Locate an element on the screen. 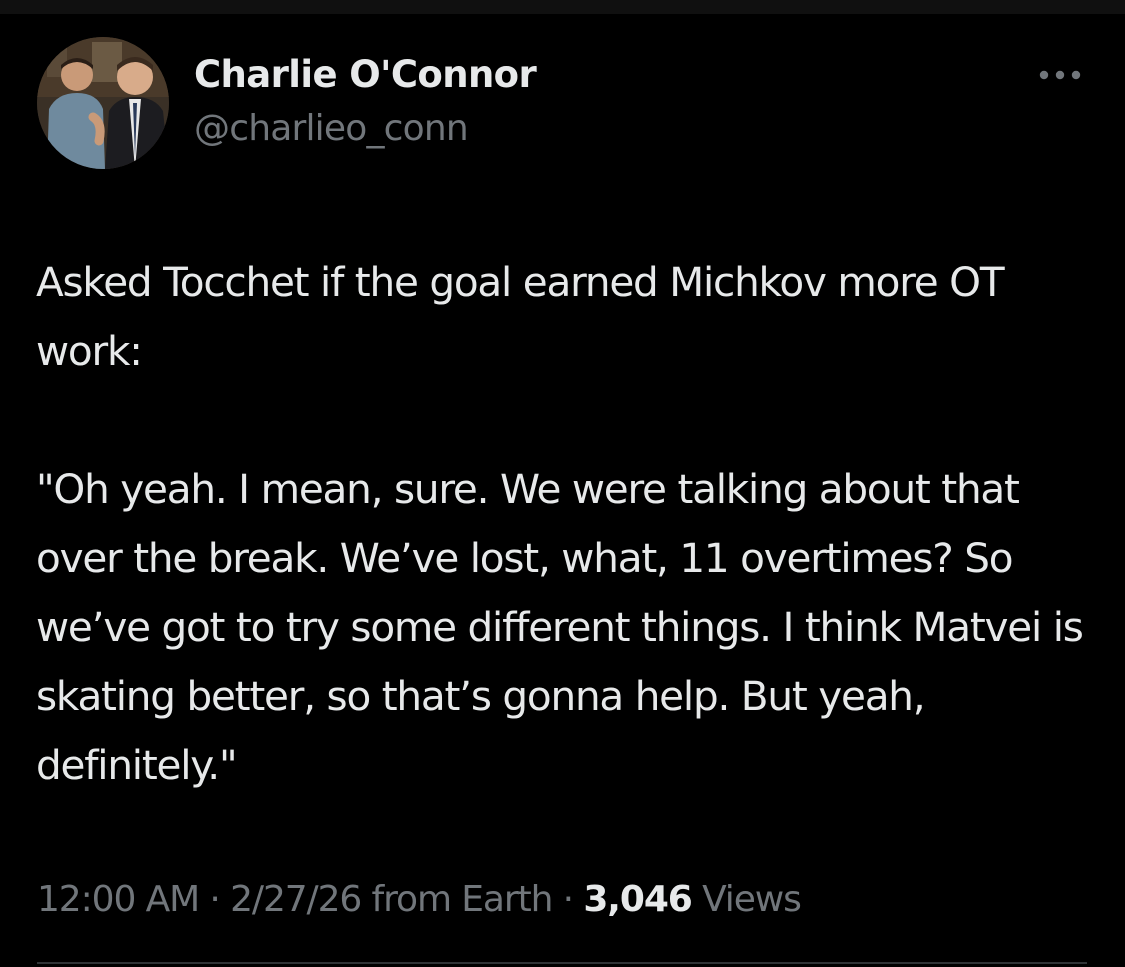 The width and height of the screenshot is (1125, 967). avatar is located at coordinates (103, 103).